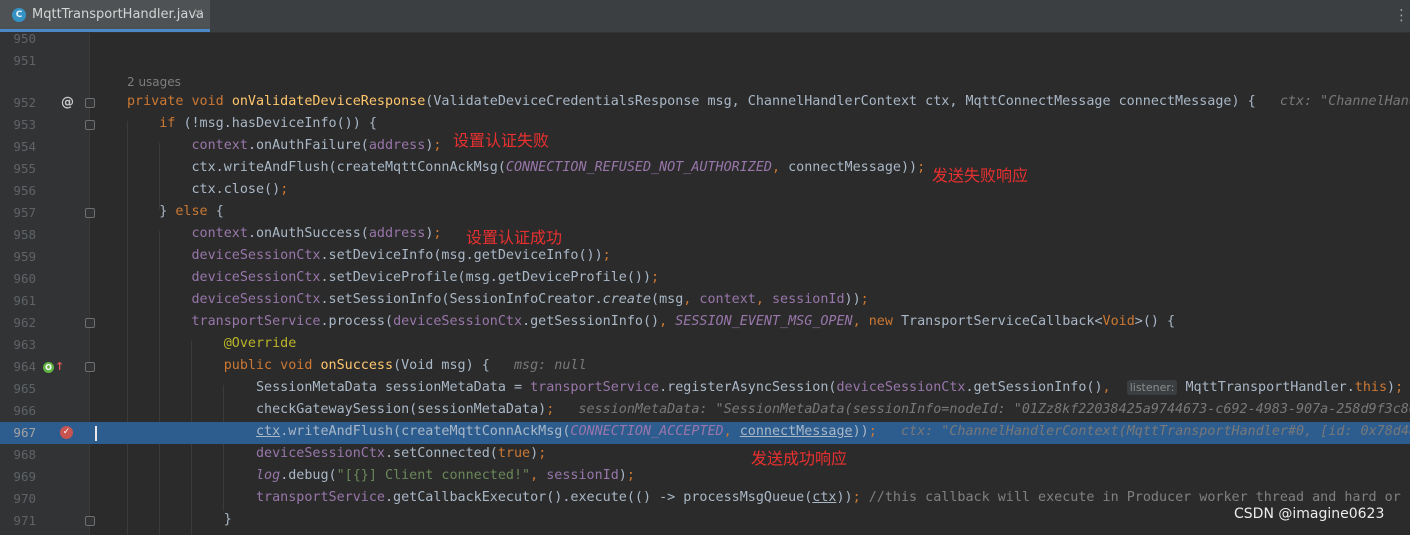 This screenshot has width=1410, height=535. What do you see at coordinates (705, 345) in the screenshot?
I see `code-line: 963 @Override` at bounding box center [705, 345].